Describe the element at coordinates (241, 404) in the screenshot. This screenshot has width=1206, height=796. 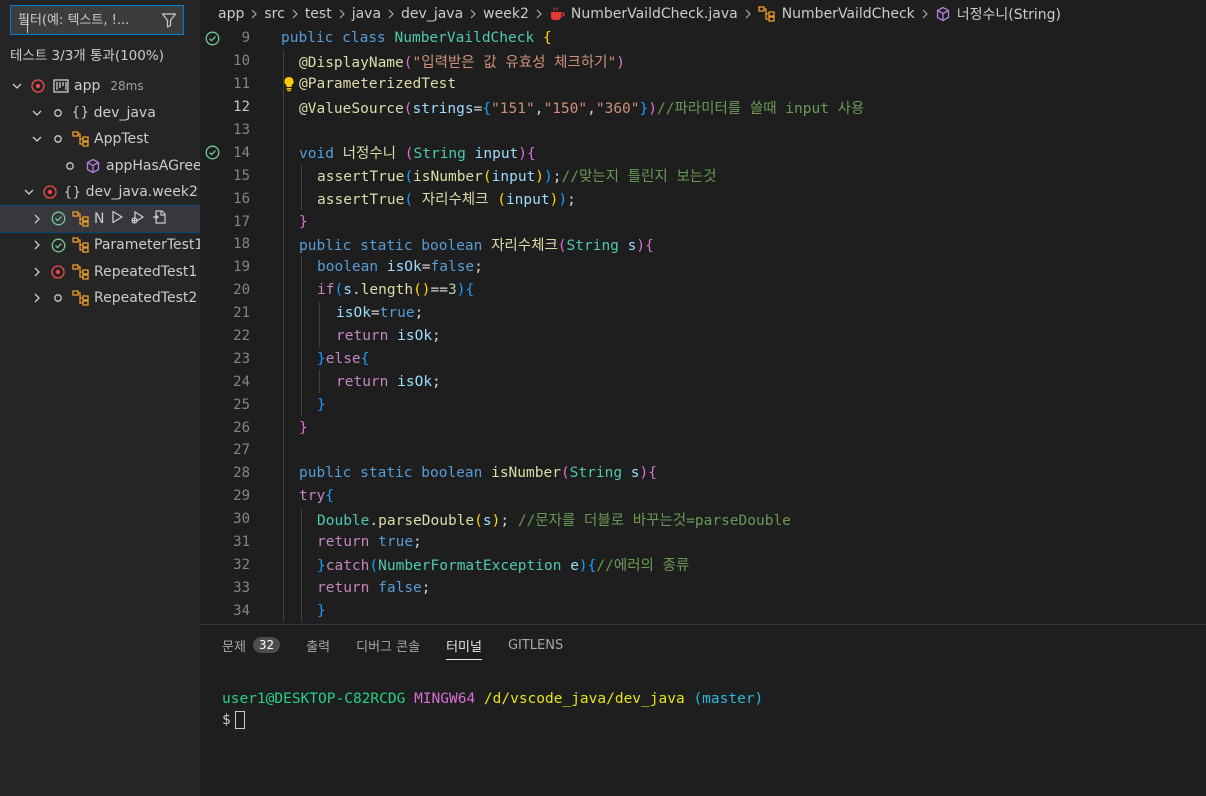
I see `line-number: 25` at that location.